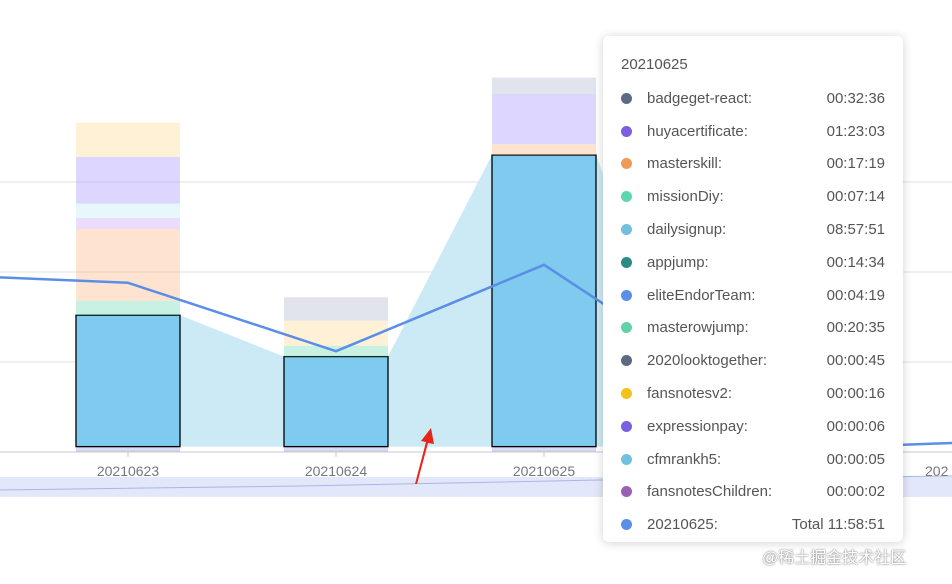 The width and height of the screenshot is (952, 584). What do you see at coordinates (753, 459) in the screenshot?
I see `tooltip-row: cfmrankh5: 00:00:05` at bounding box center [753, 459].